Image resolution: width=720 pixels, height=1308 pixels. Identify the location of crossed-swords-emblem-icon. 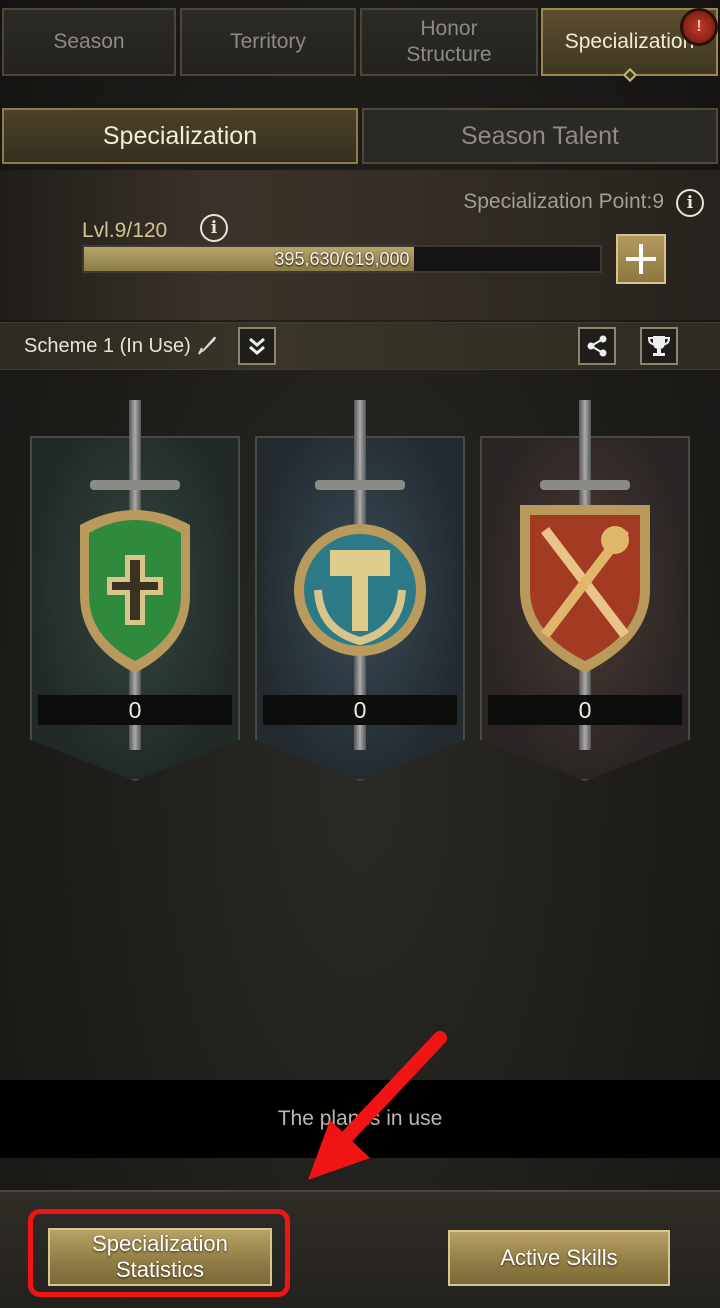
(585, 585).